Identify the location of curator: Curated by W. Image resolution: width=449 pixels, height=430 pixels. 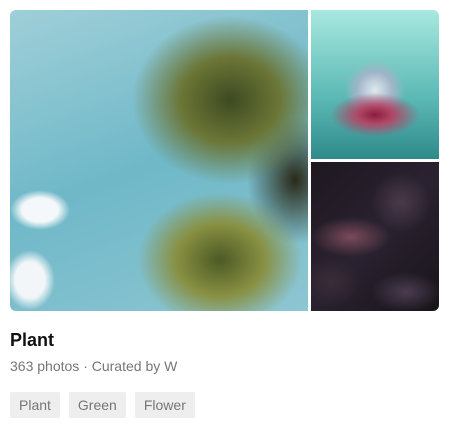
(134, 366).